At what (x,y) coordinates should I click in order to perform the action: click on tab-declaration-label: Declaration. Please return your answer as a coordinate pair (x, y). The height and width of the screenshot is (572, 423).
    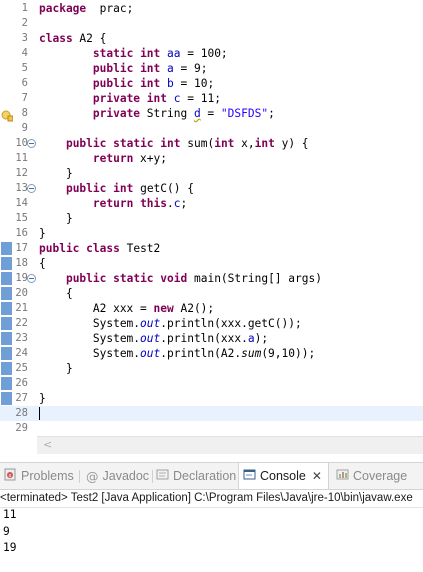
    Looking at the image, I should click on (205, 476).